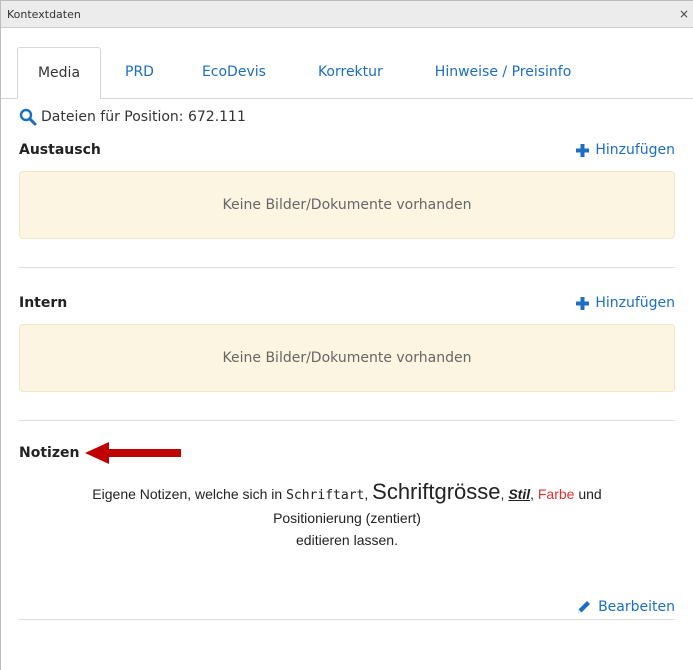 The width and height of the screenshot is (693, 670). What do you see at coordinates (189, 494) in the screenshot?
I see `notes-text-part: Eigene Notizen, welche sich in` at bounding box center [189, 494].